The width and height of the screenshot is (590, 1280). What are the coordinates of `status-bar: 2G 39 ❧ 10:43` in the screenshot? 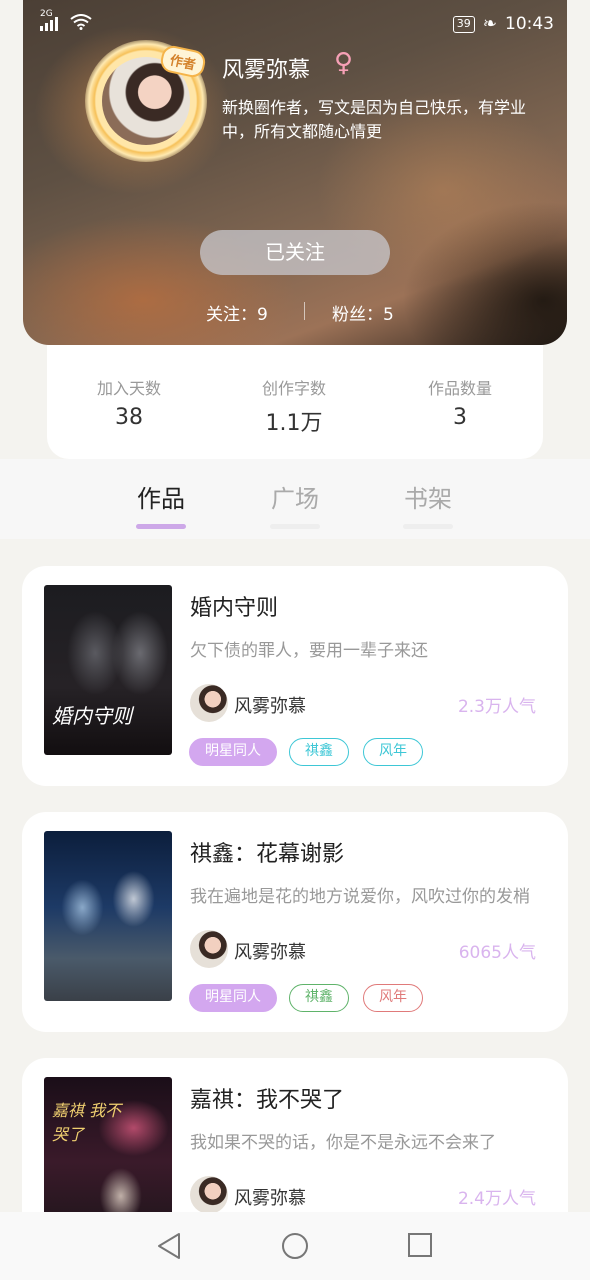 It's located at (295, 23).